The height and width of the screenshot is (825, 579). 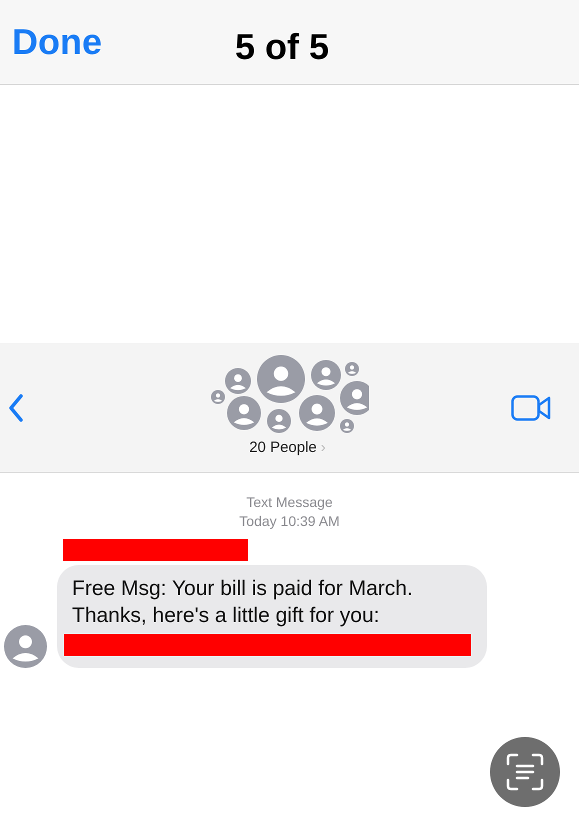 What do you see at coordinates (283, 448) in the screenshot?
I see `group-name: 20 People` at bounding box center [283, 448].